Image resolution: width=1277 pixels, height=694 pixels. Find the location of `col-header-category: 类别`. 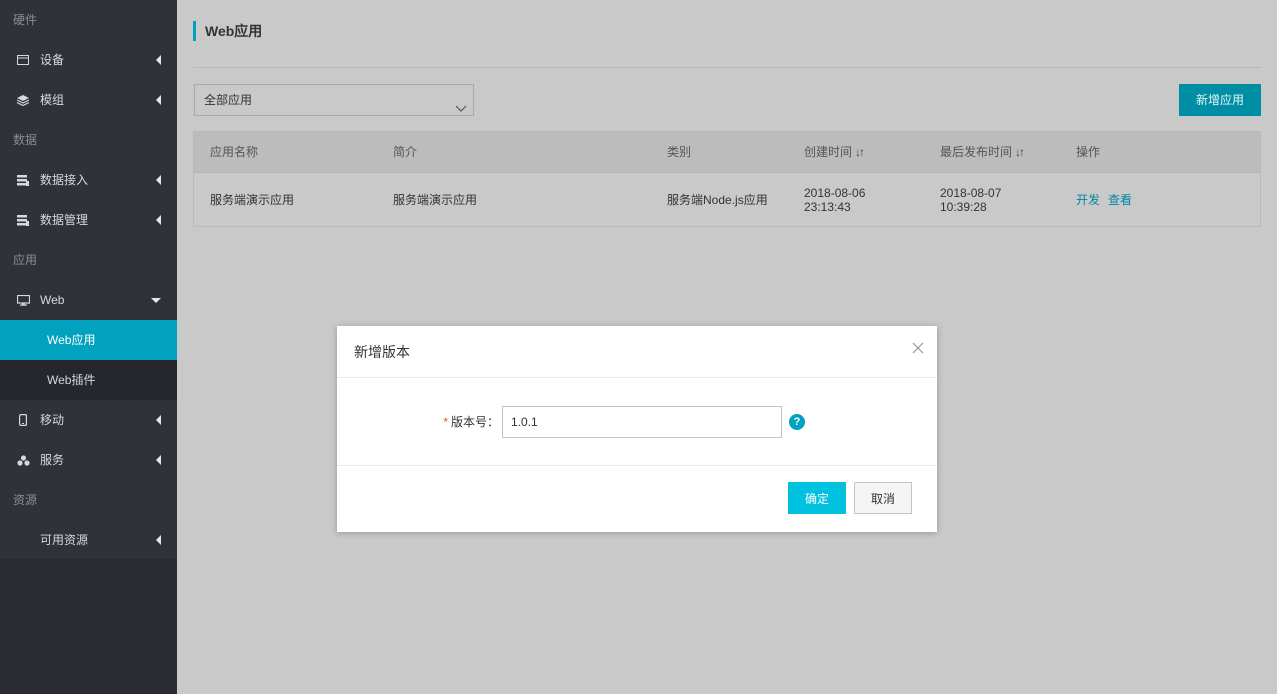

col-header-category: 类别 is located at coordinates (679, 152).